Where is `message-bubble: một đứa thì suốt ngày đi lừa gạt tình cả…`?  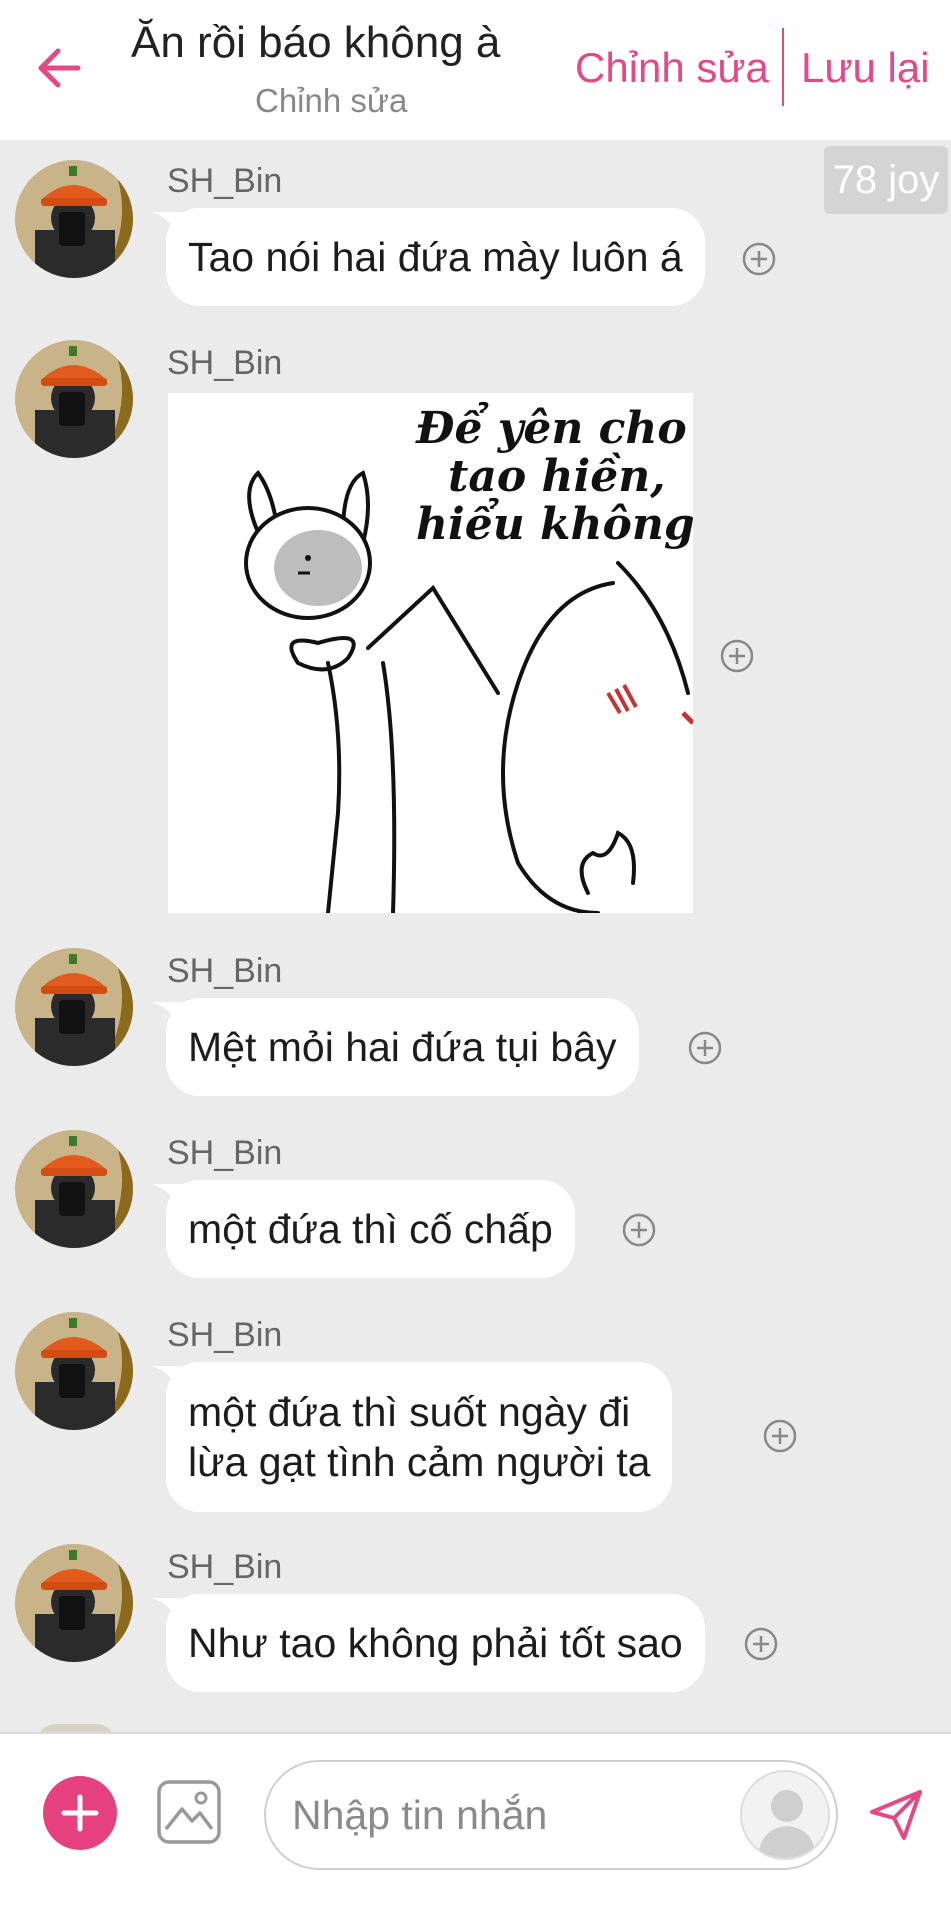 message-bubble: một đứa thì suốt ngày đi lừa gạt tình cả… is located at coordinates (412, 1437).